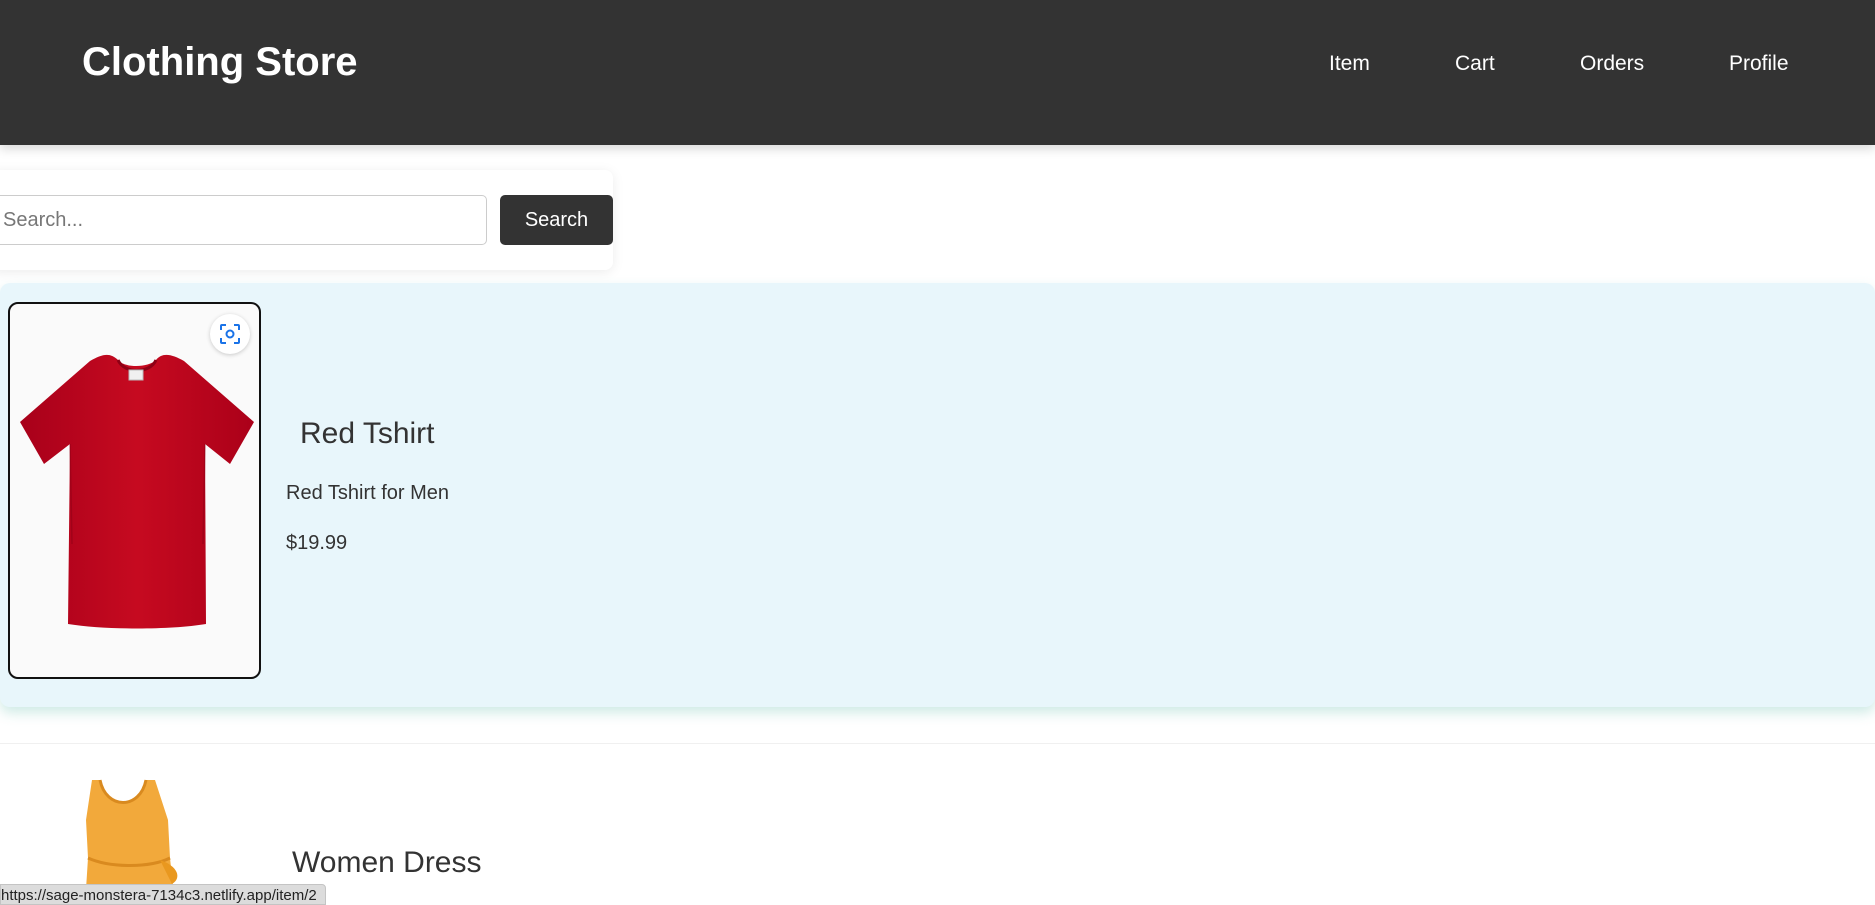 This screenshot has height=905, width=1875. What do you see at coordinates (368, 493) in the screenshot?
I see `item-description: Red Tshirt for Men` at bounding box center [368, 493].